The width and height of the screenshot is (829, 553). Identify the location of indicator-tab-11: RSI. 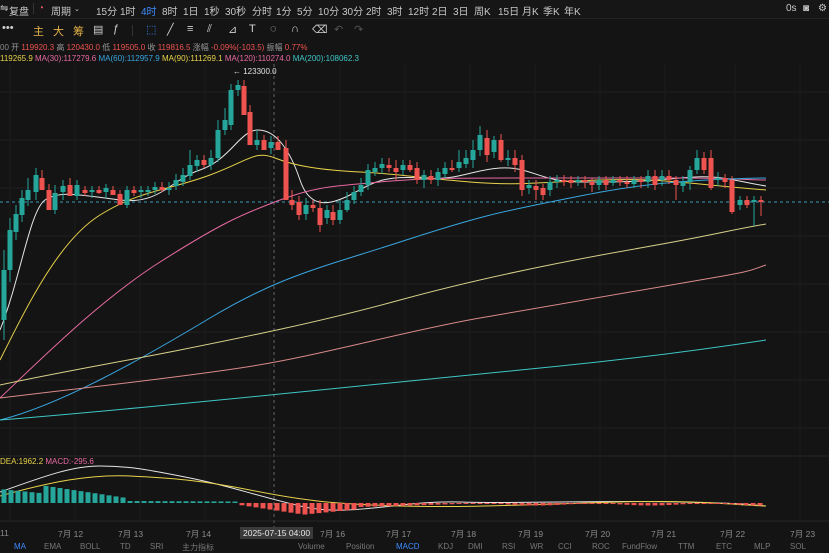
(508, 546).